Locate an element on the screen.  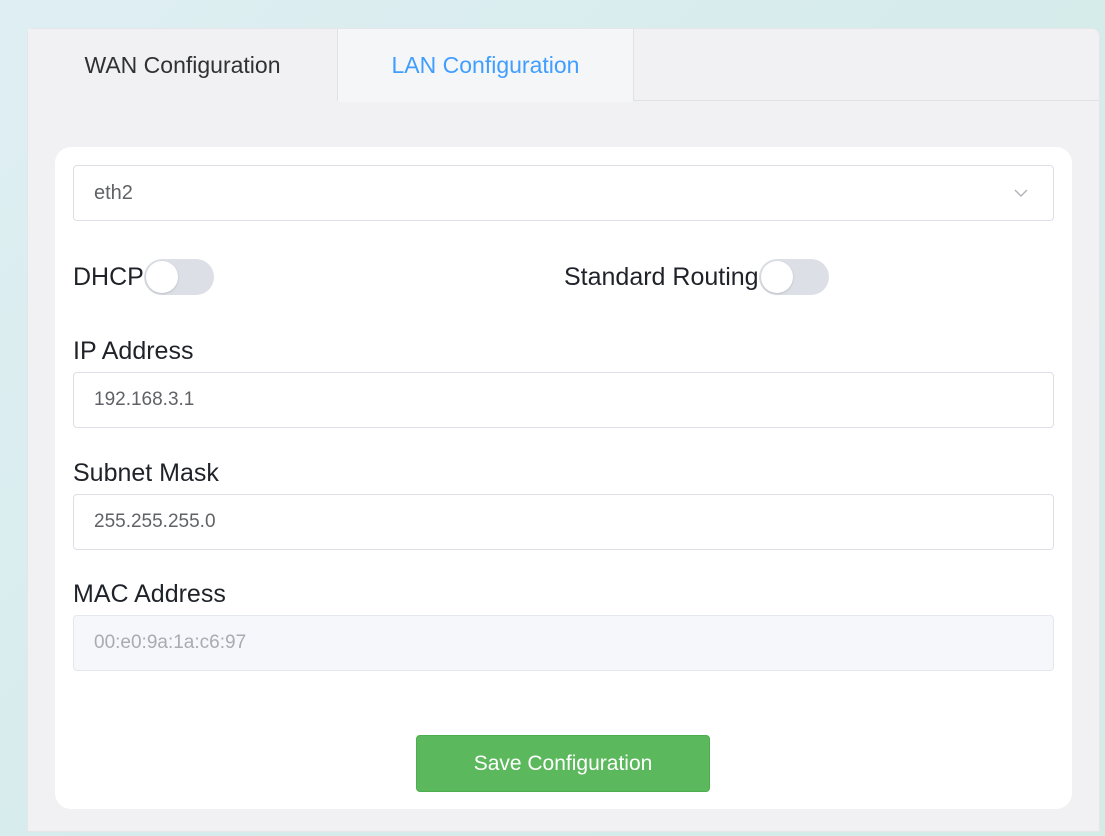
tab-wan-label: WAN Configuration is located at coordinates (182, 64).